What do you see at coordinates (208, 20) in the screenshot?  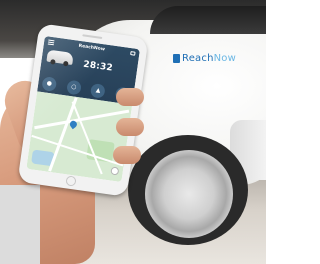 I see `car-window` at bounding box center [208, 20].